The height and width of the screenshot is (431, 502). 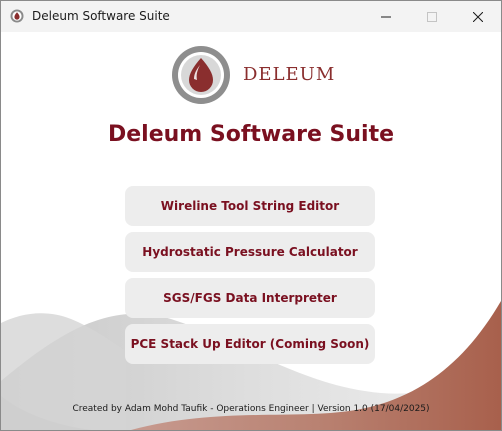 I want to click on close-button, so click(x=478, y=16).